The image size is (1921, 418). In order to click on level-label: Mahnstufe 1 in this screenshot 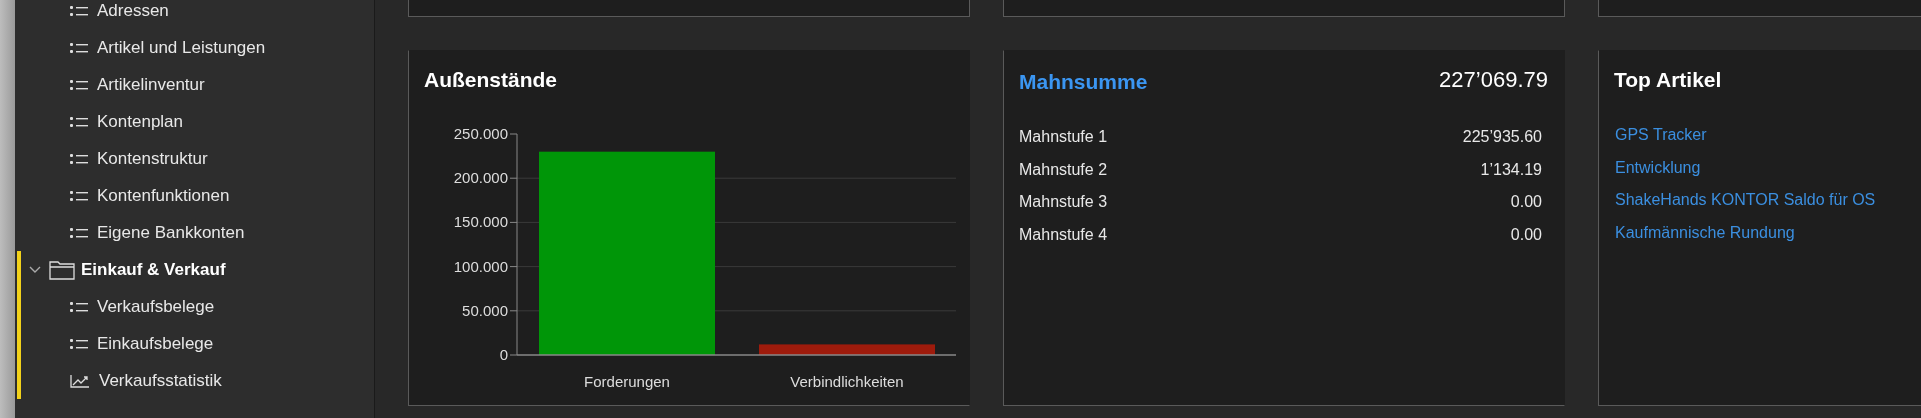, I will do `click(1063, 137)`.